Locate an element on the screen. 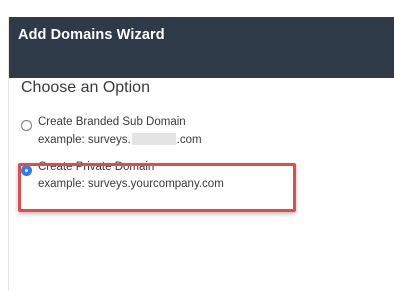 This screenshot has height=291, width=394. wizard-title: Add Domains Wizard is located at coordinates (91, 35).